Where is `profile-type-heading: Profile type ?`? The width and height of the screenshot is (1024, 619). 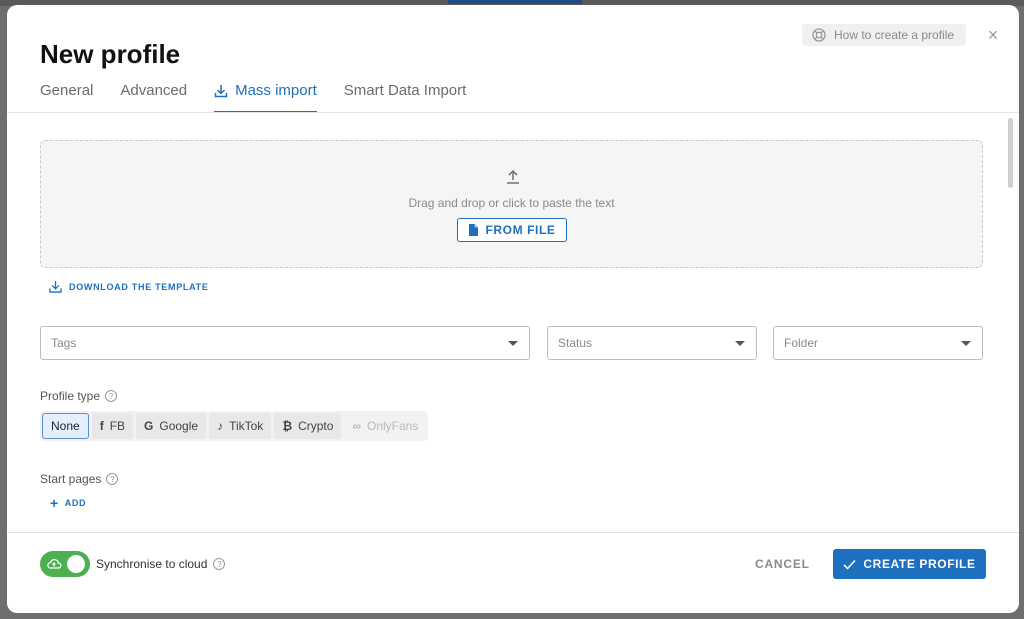
profile-type-heading: Profile type ? is located at coordinates (79, 396).